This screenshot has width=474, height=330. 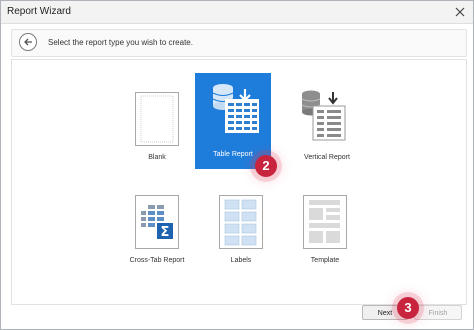 What do you see at coordinates (39, 11) in the screenshot?
I see `window-title: Report Wizard` at bounding box center [39, 11].